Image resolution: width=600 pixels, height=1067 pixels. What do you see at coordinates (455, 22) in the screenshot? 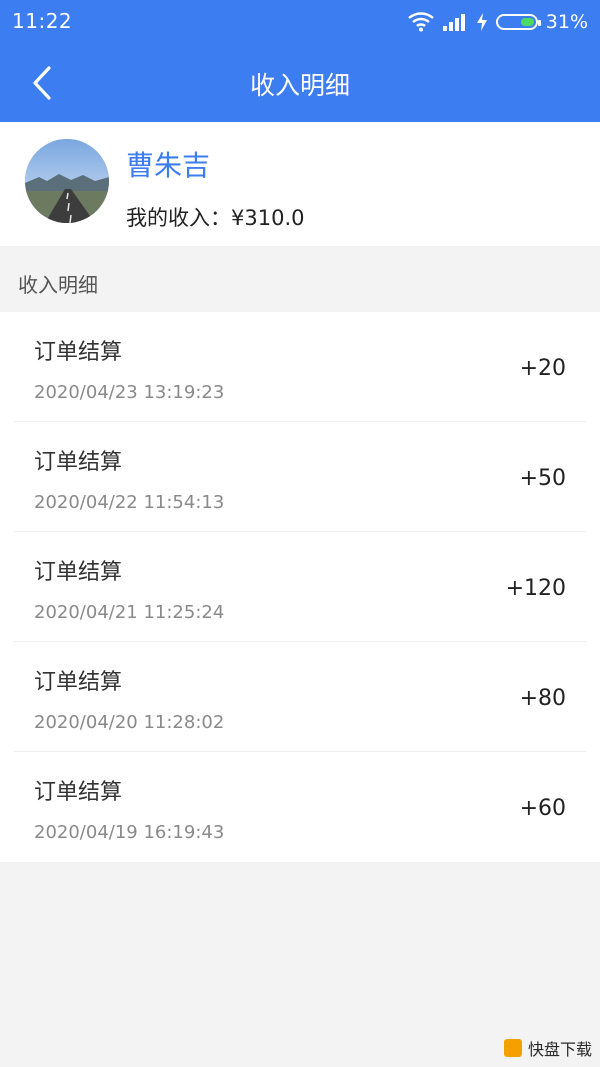
I see `signal-icon` at bounding box center [455, 22].